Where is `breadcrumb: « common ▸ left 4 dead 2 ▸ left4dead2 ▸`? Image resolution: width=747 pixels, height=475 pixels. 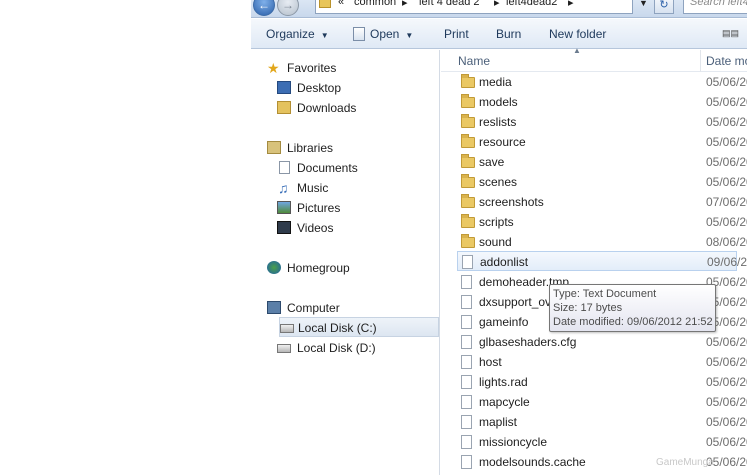
breadcrumb: « common ▸ left 4 dead 2 ▸ left4dead2 ▸ is located at coordinates (474, 7).